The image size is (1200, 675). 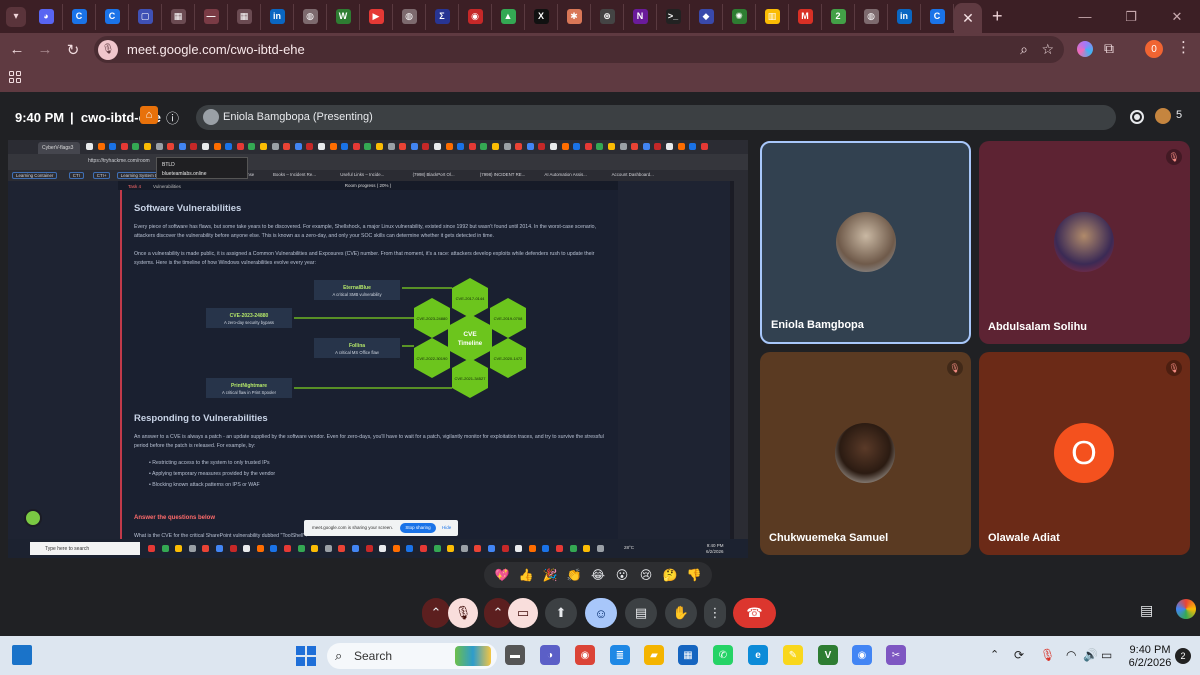 I want to click on apps-grid-icon, so click(x=15, y=77).